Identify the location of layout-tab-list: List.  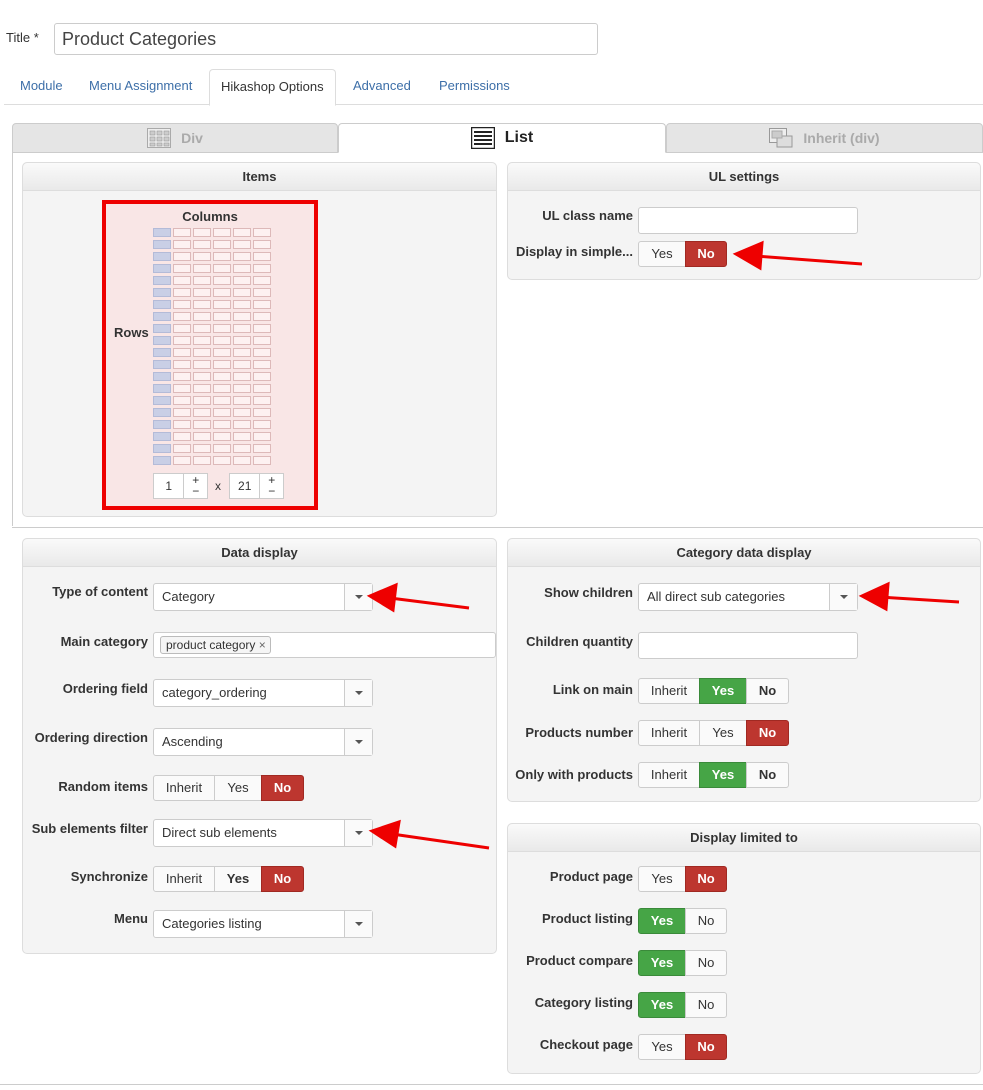
(502, 138).